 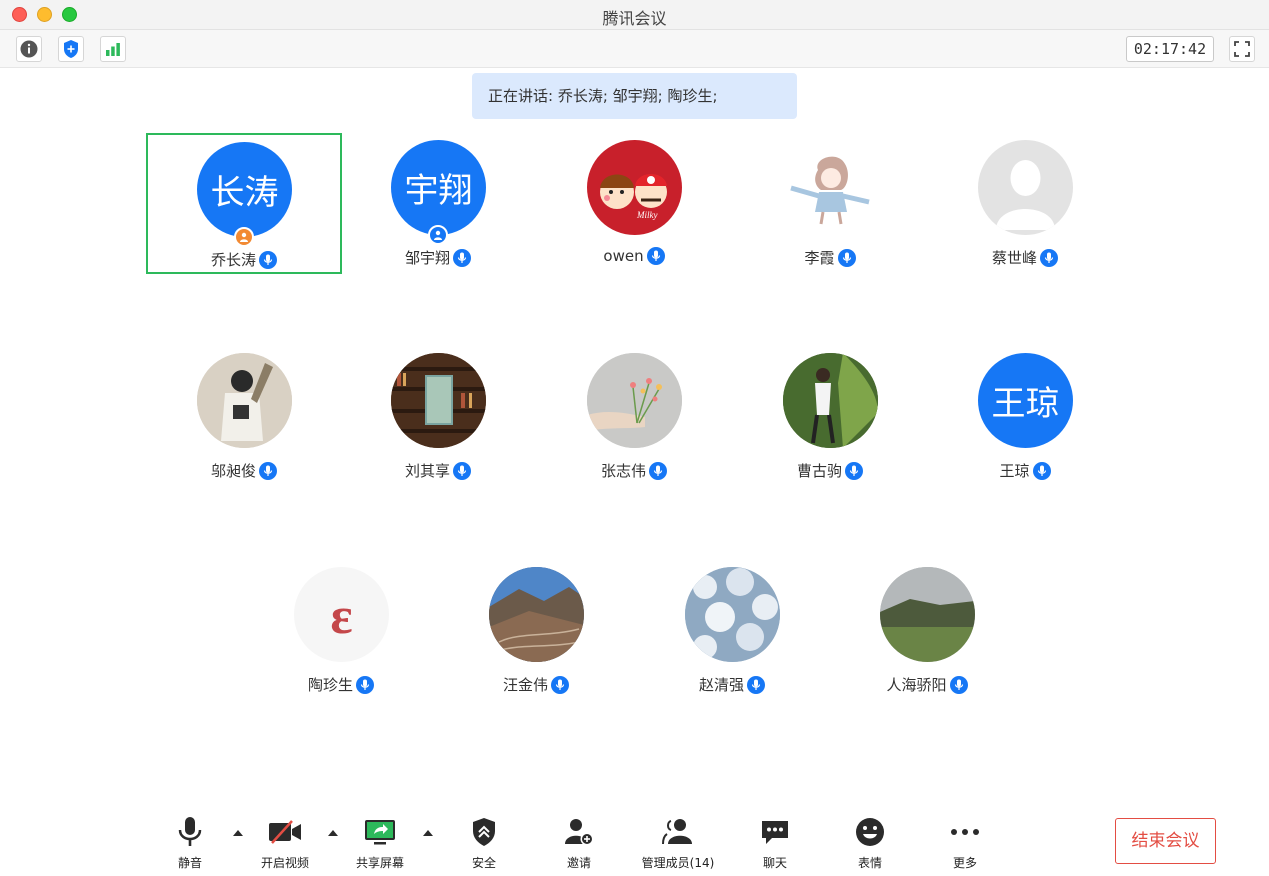 I want to click on participant-tile: ε 陶珍生, so click(x=341, y=630).